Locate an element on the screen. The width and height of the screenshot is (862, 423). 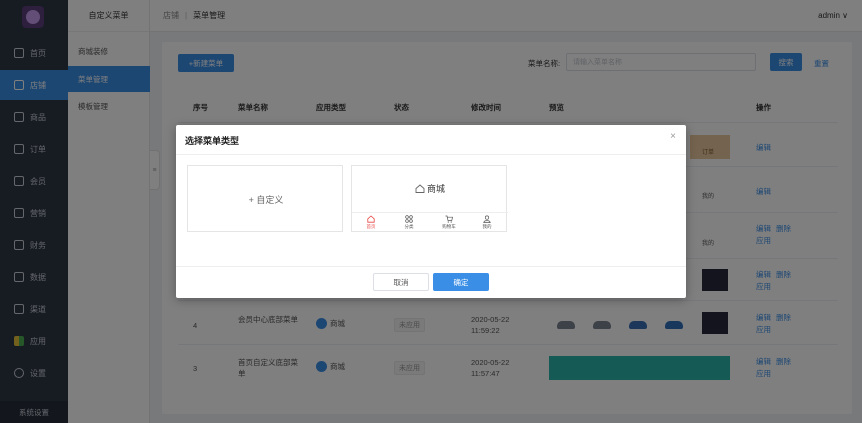
tab-home: 首页 is located at coordinates (371, 222).